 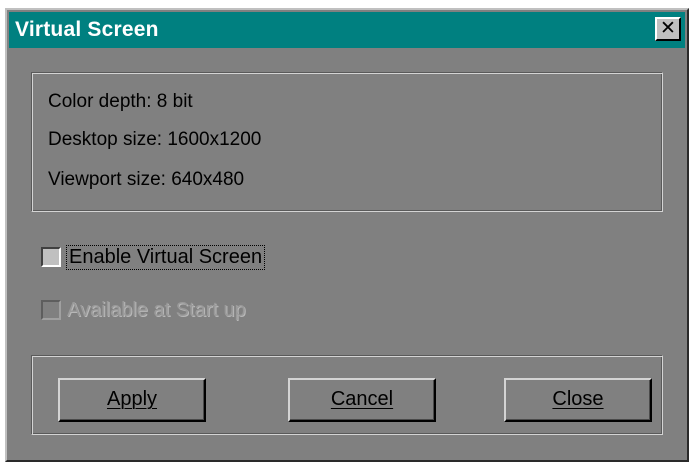 I want to click on available-at-startup-option: Available at Start up, so click(x=143, y=310).